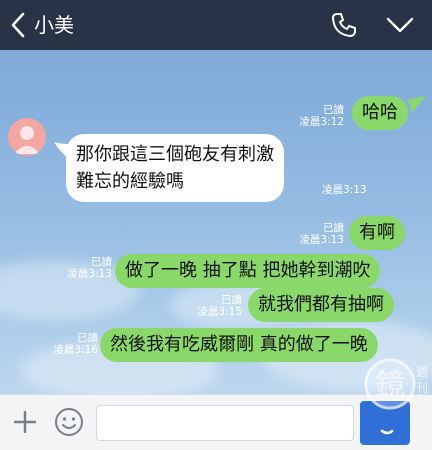 The height and width of the screenshot is (450, 432). Describe the element at coordinates (219, 312) in the screenshot. I see `timestamp: 凌晨3:15` at that location.